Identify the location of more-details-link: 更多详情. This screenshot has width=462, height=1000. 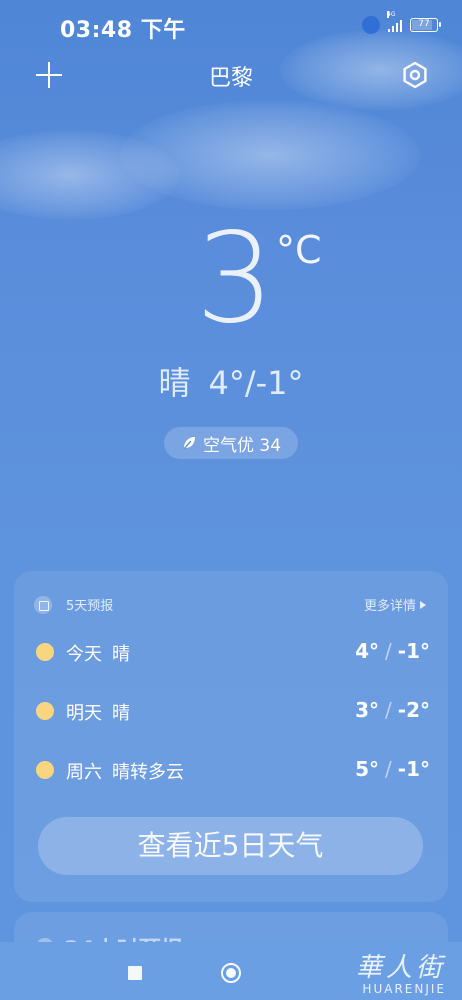
(395, 604).